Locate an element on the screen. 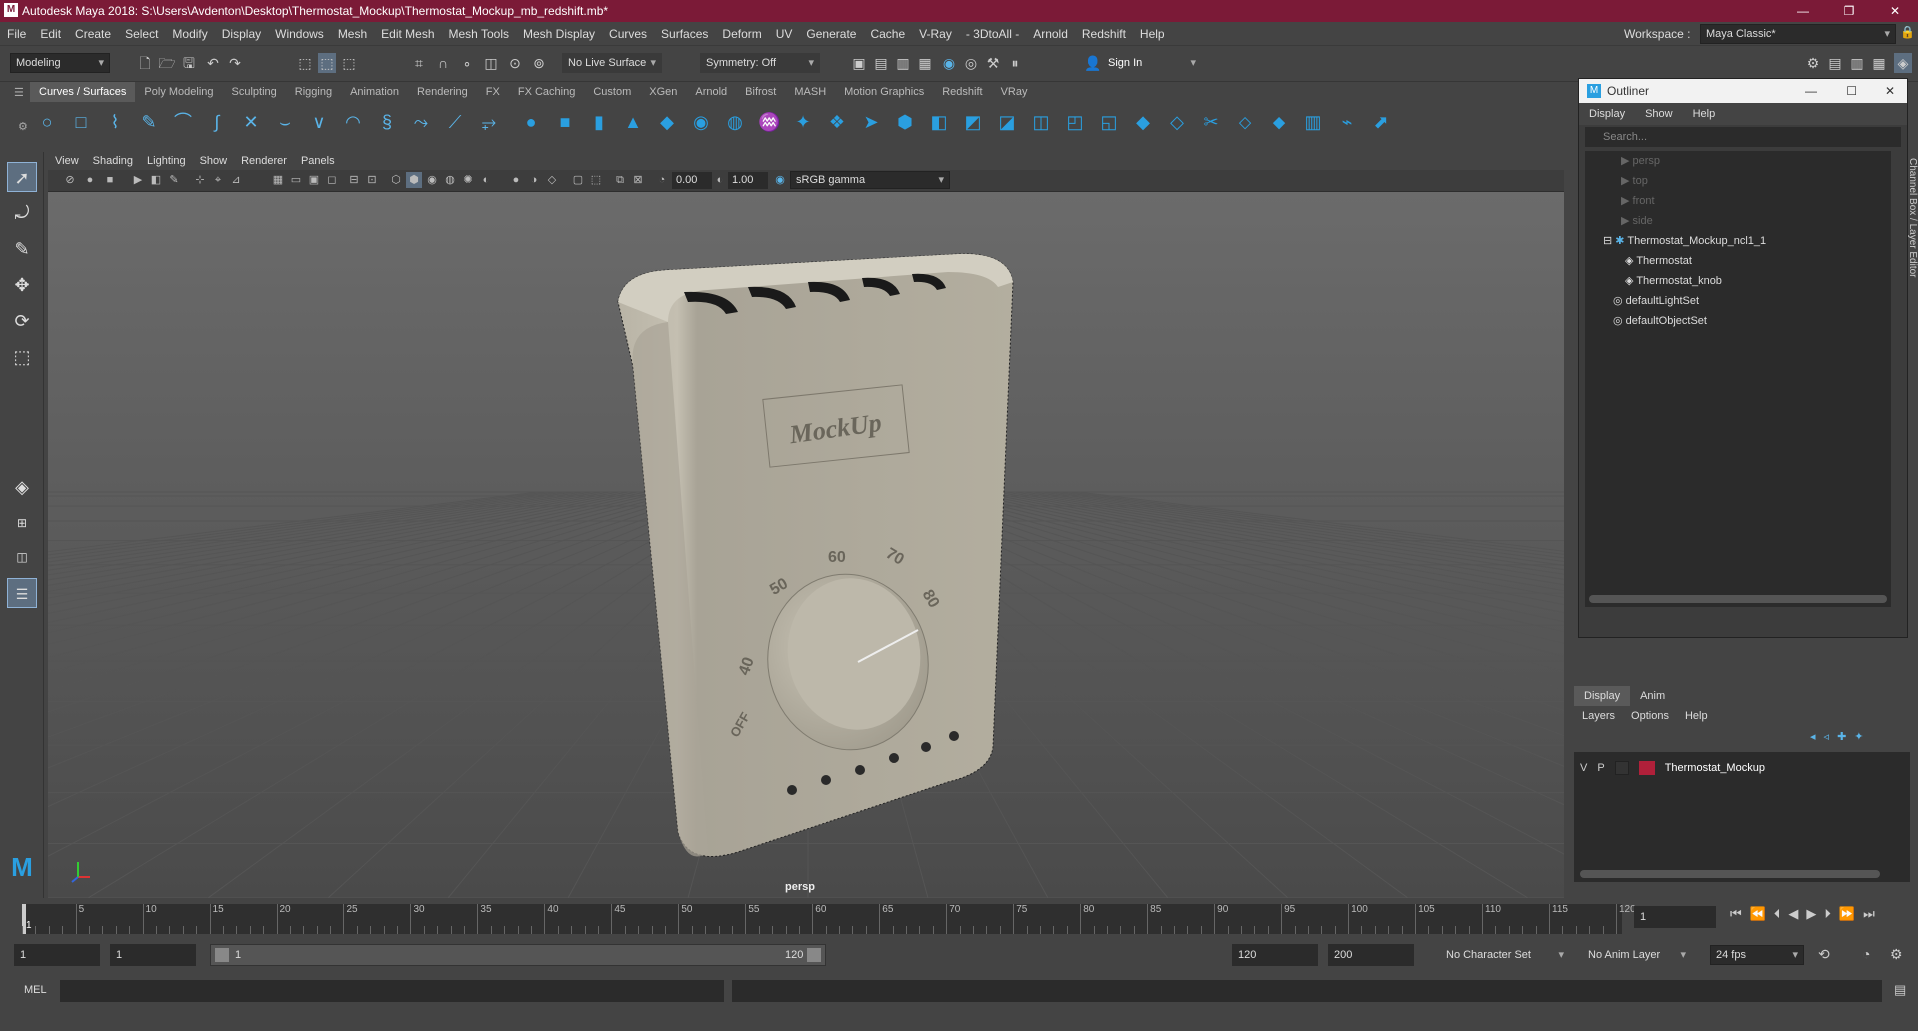 The height and width of the screenshot is (1031, 1918). sign-in-button: Sign In is located at coordinates (1152, 63).